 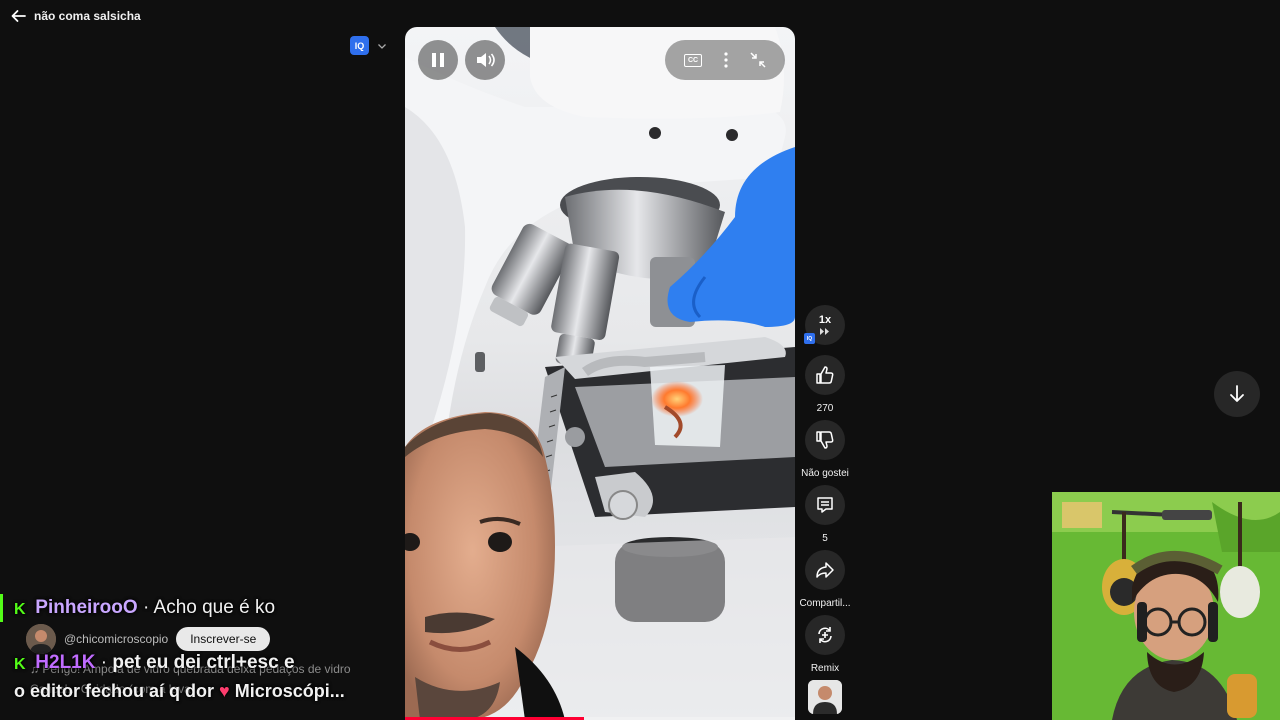 I want to click on pause-icon, so click(x=438, y=60).